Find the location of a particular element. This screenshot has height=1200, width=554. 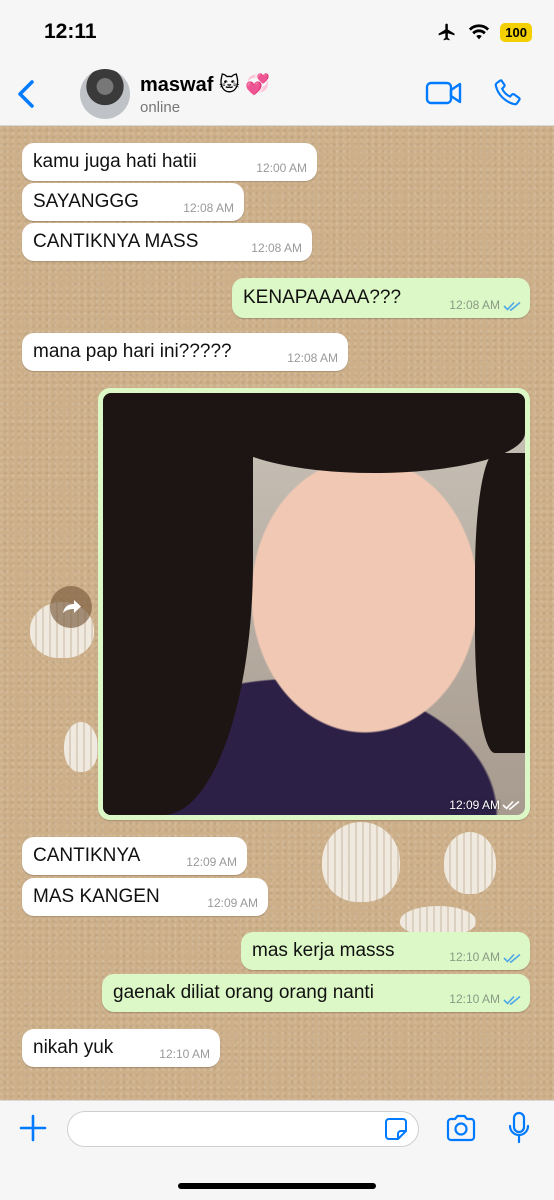

message-text: nikah yuk is located at coordinates (73, 1047).